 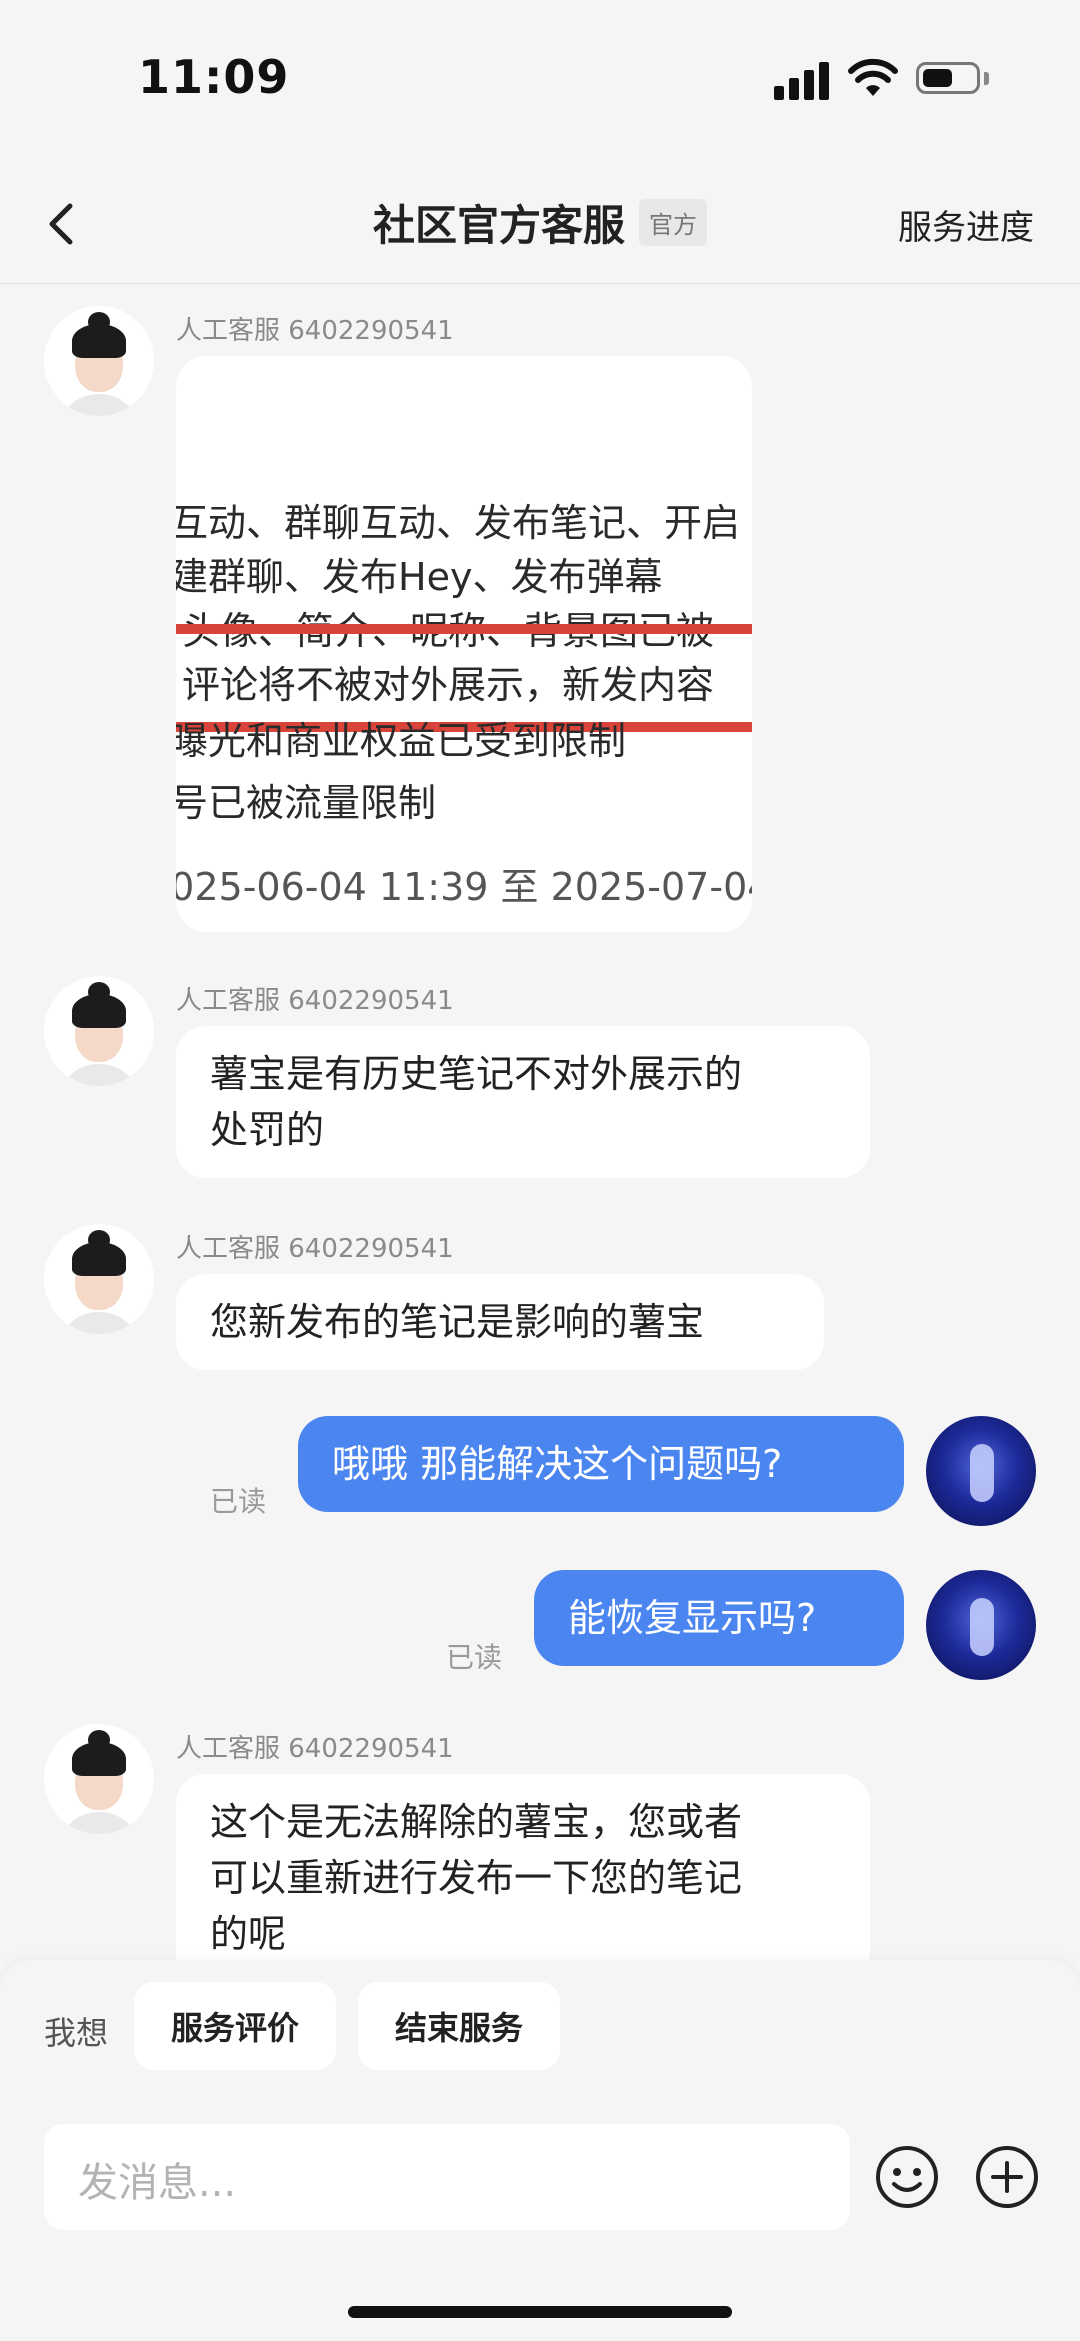 I want to click on service-progress-link: 服务进度, so click(x=966, y=224).